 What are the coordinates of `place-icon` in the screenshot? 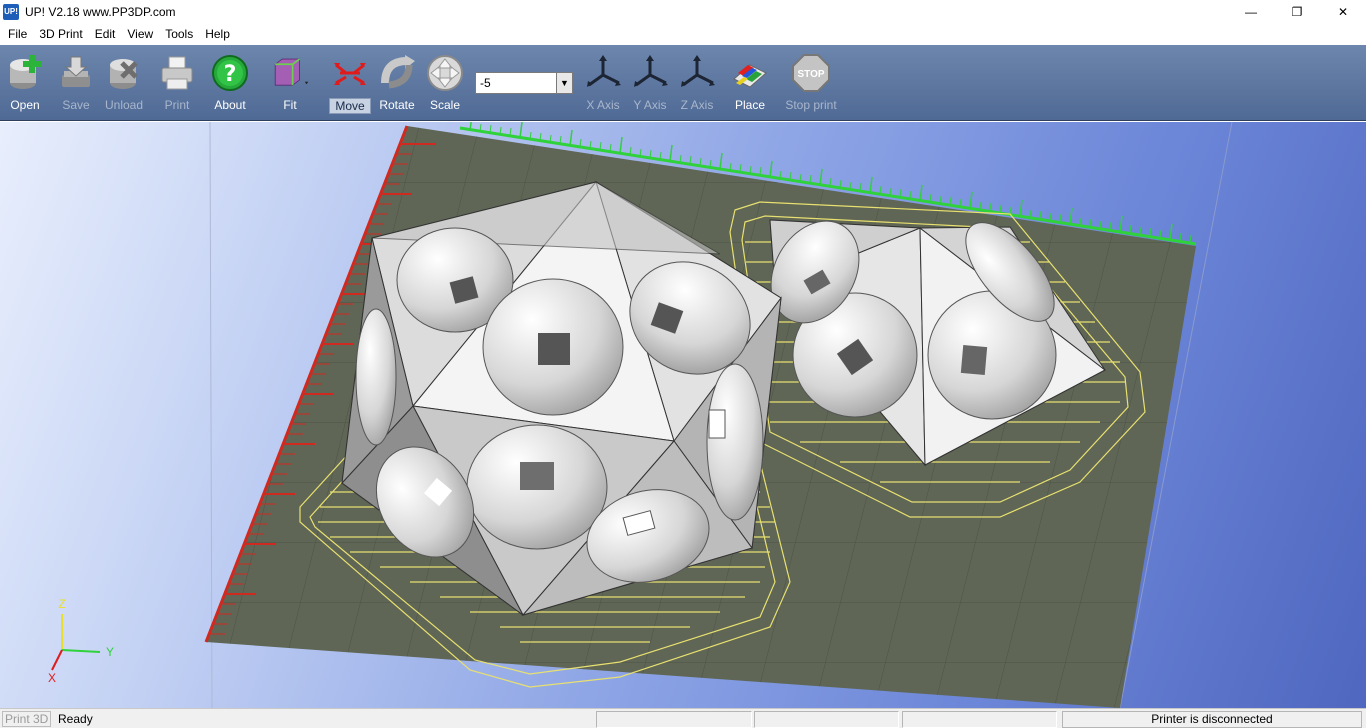 It's located at (750, 73).